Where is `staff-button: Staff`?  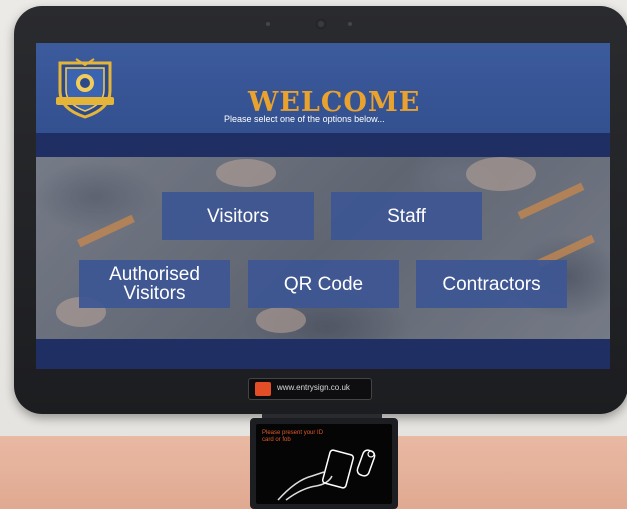
staff-button: Staff is located at coordinates (406, 216).